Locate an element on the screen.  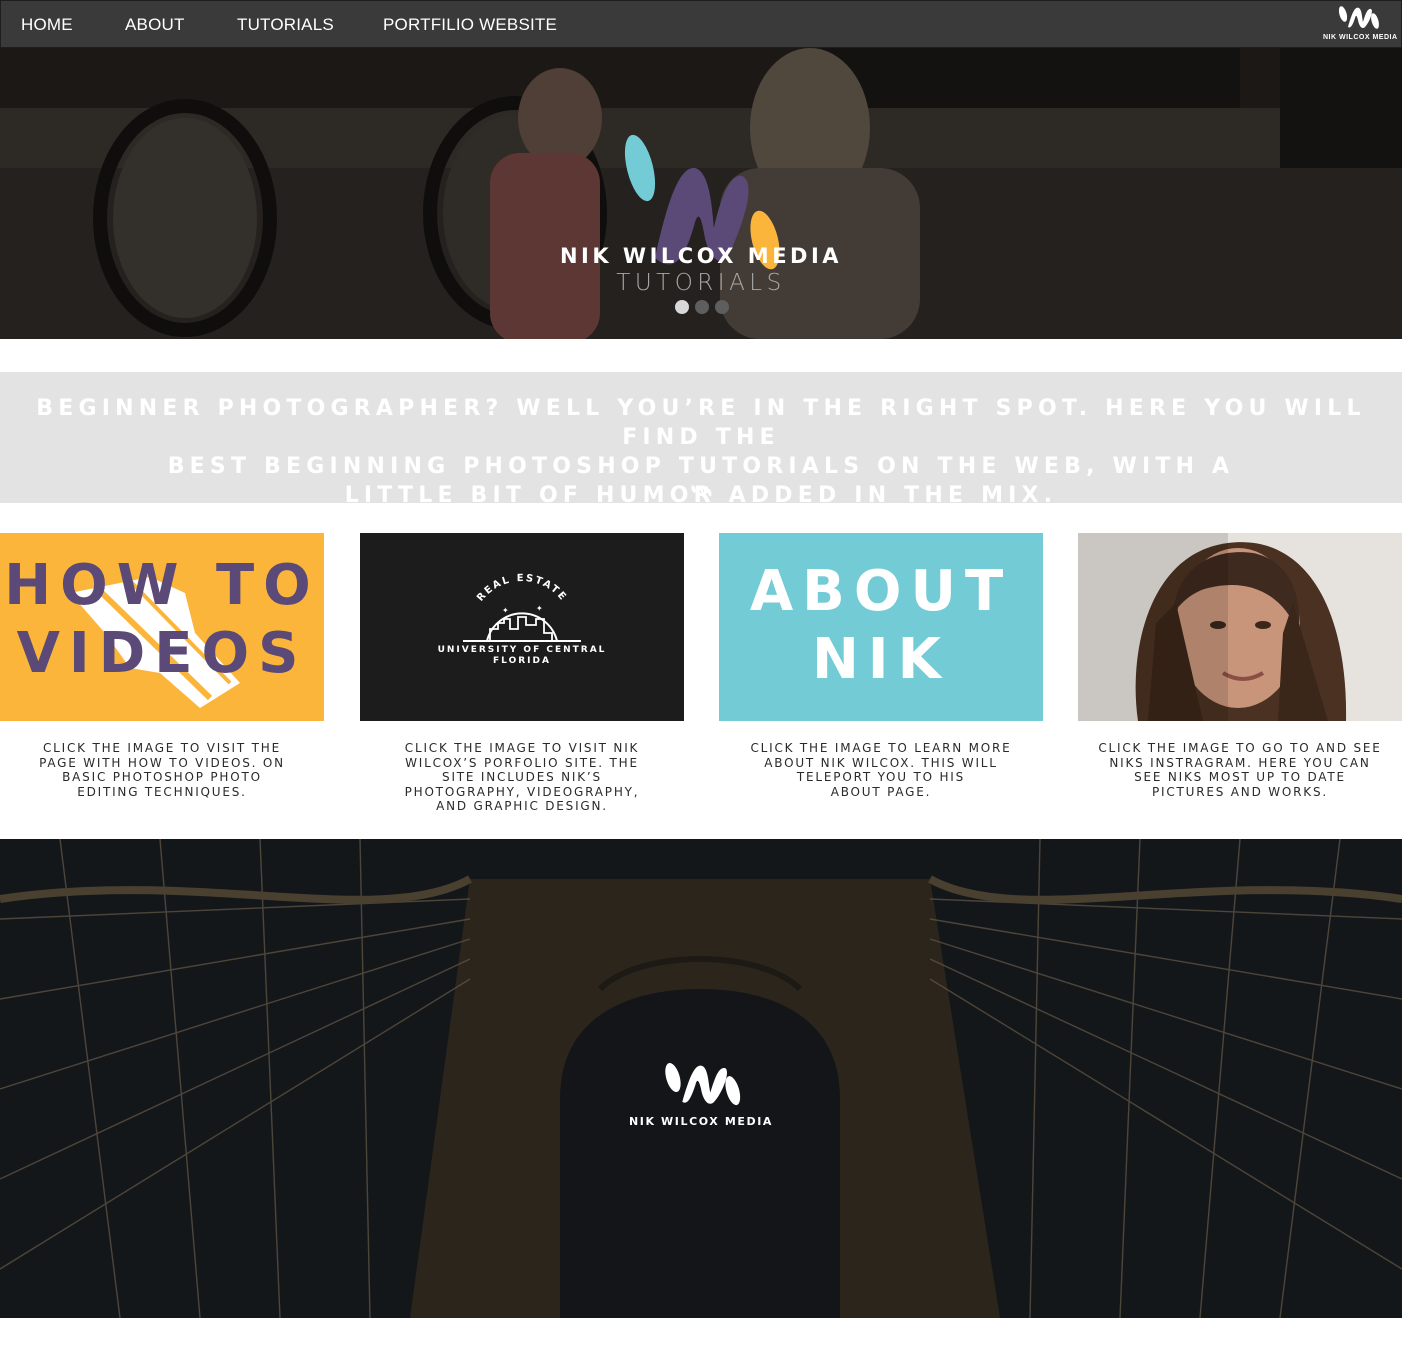
caption-line: BASIC PHOTOSHOP PHOTO is located at coordinates (162, 777).